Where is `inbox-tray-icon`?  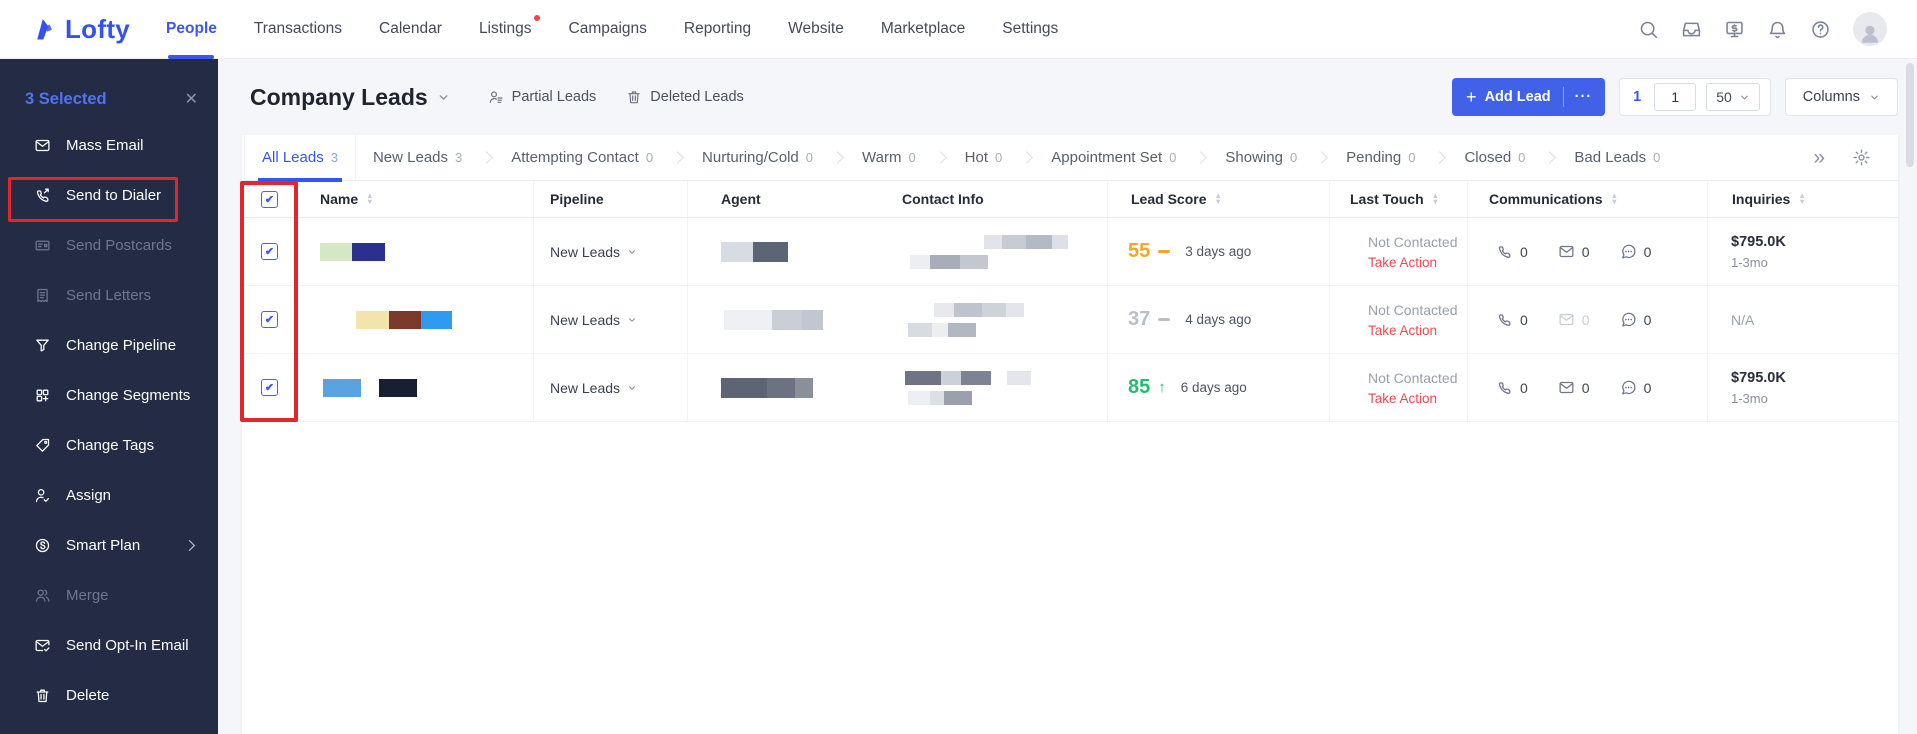 inbox-tray-icon is located at coordinates (1691, 29).